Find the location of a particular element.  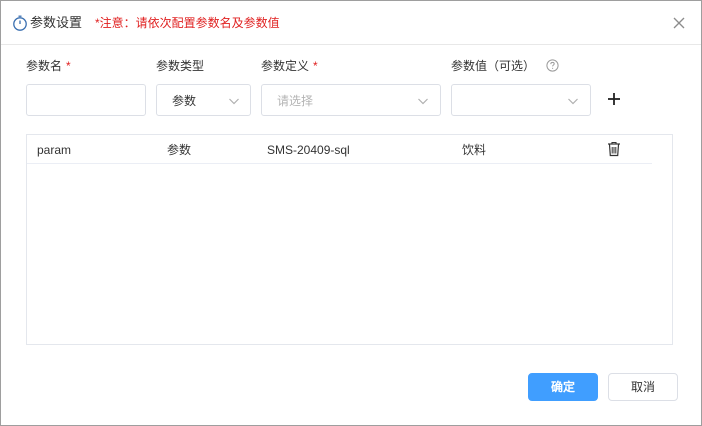

row-definition: SMS-20409-sql is located at coordinates (308, 150).